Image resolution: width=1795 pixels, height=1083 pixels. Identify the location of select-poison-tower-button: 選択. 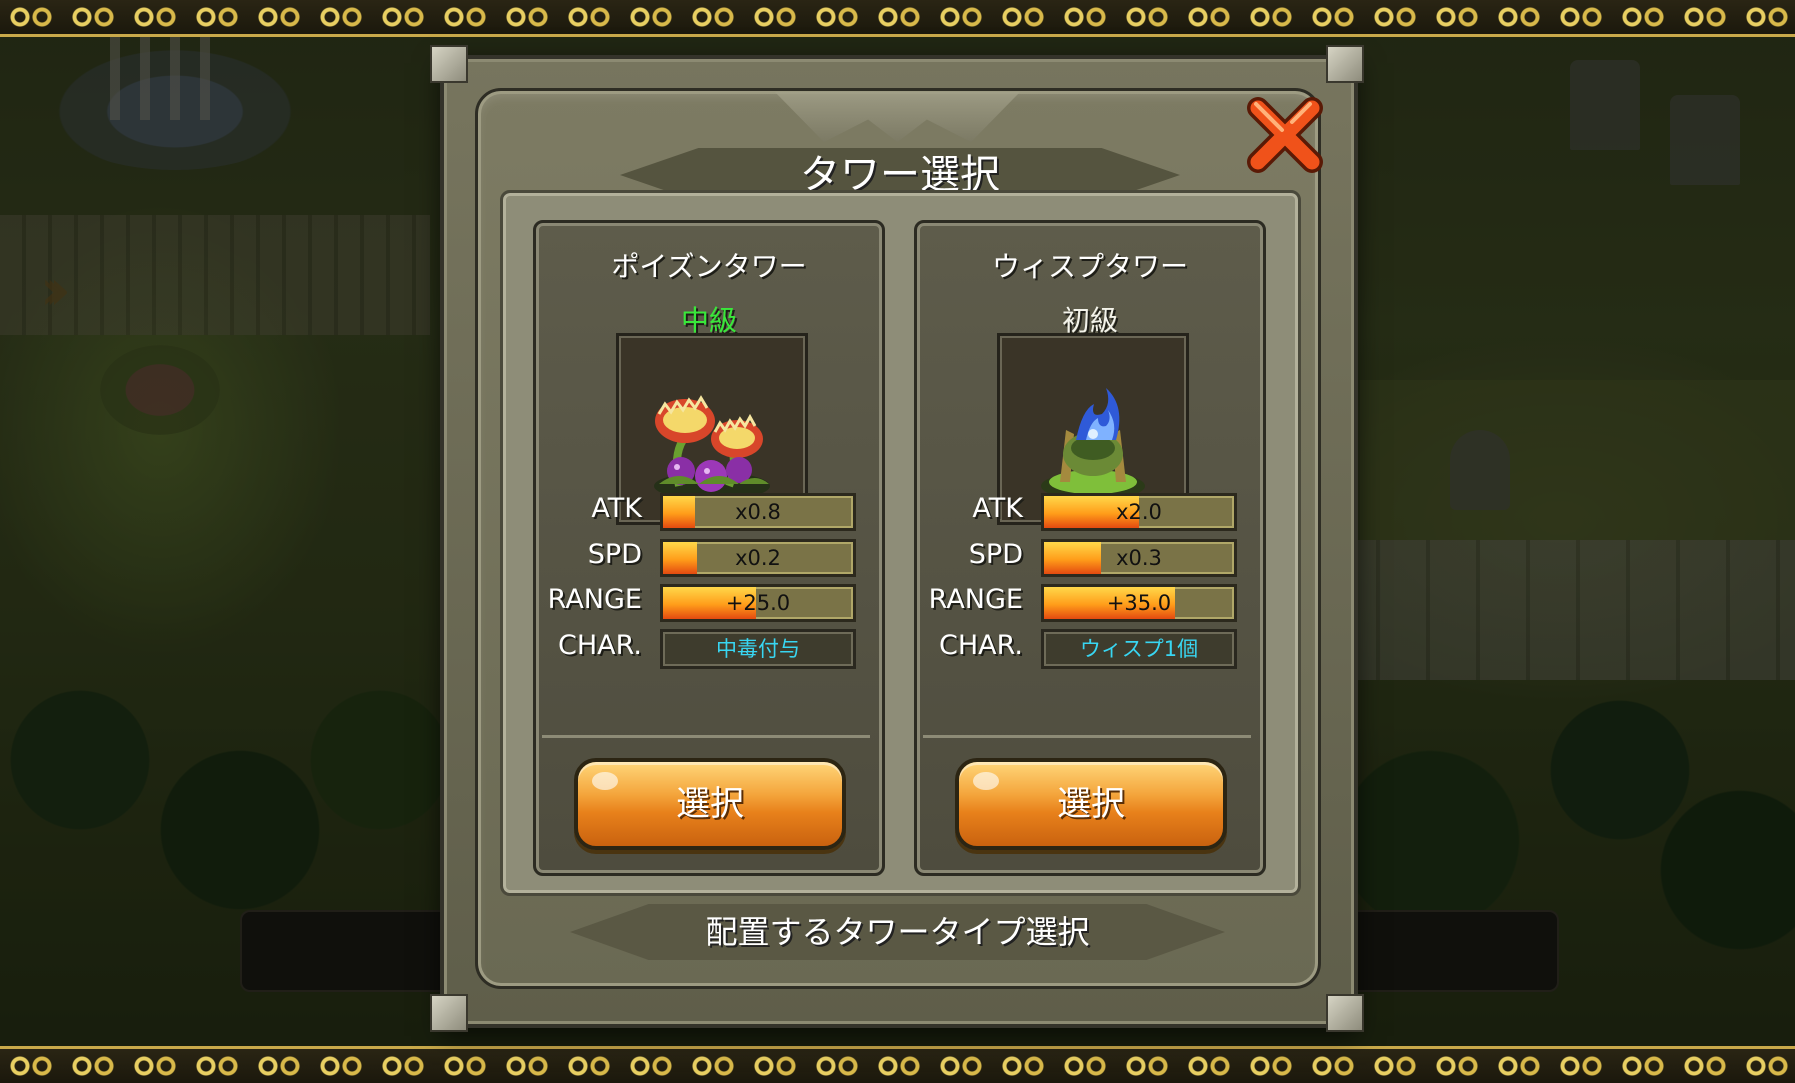
(710, 804).